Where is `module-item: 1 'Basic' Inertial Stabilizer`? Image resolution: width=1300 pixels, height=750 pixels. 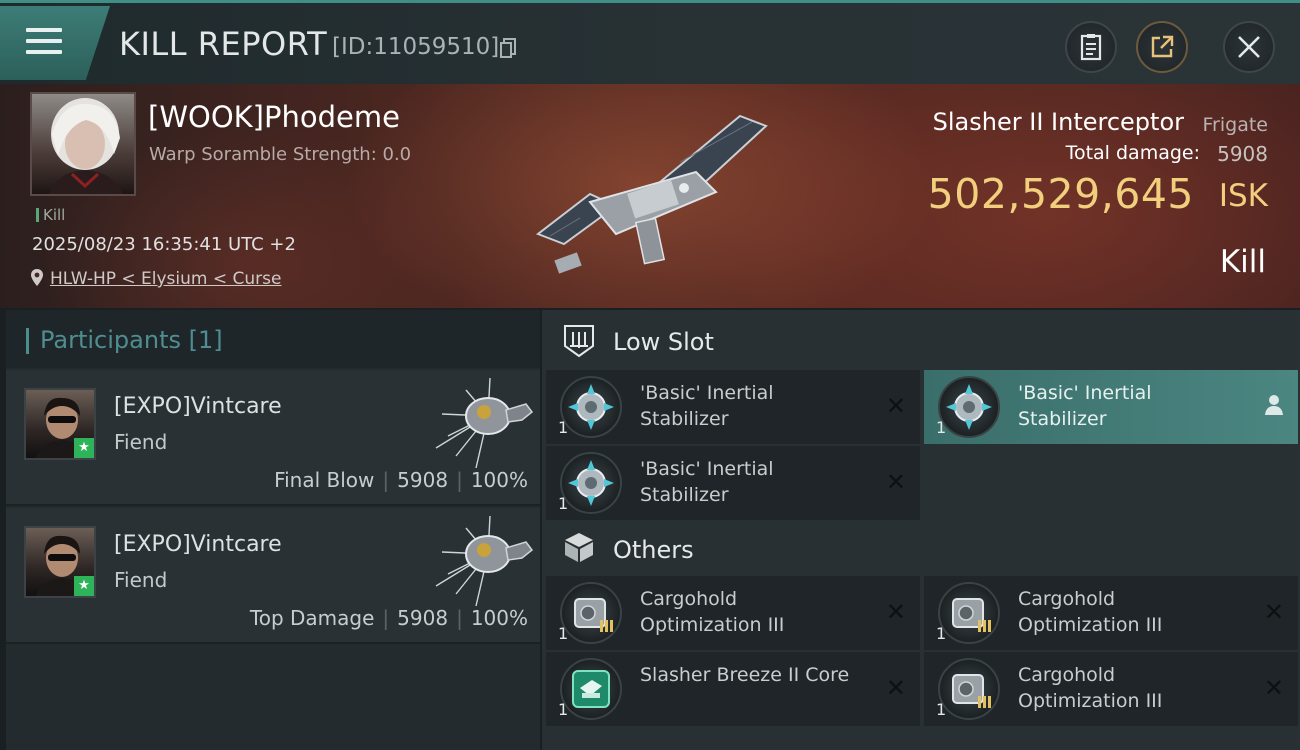 module-item: 1 'Basic' Inertial Stabilizer is located at coordinates (1111, 407).